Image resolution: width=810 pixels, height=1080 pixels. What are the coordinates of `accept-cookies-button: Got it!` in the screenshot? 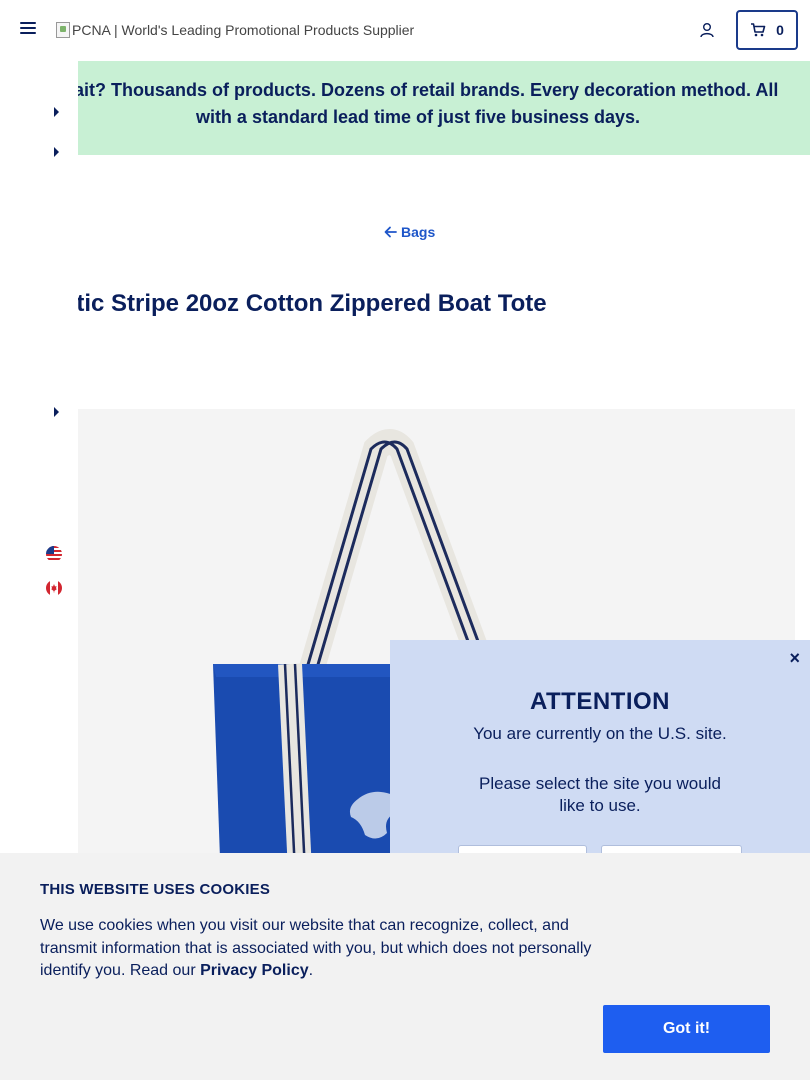 It's located at (686, 1029).